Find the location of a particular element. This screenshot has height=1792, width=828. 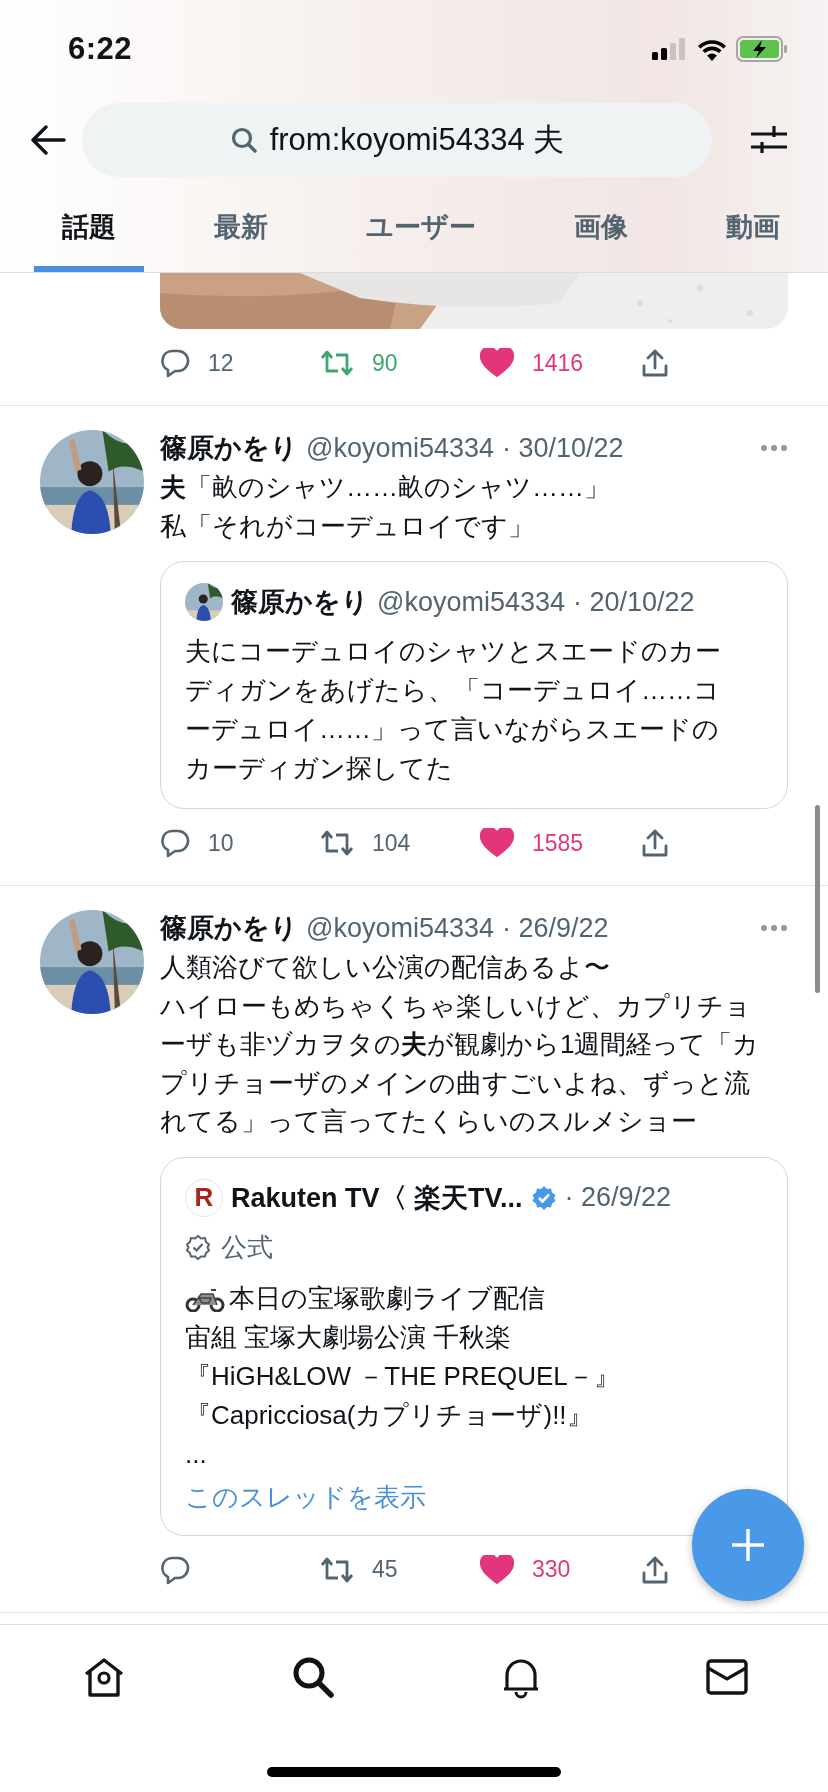

retweet-count: 90 is located at coordinates (385, 363).